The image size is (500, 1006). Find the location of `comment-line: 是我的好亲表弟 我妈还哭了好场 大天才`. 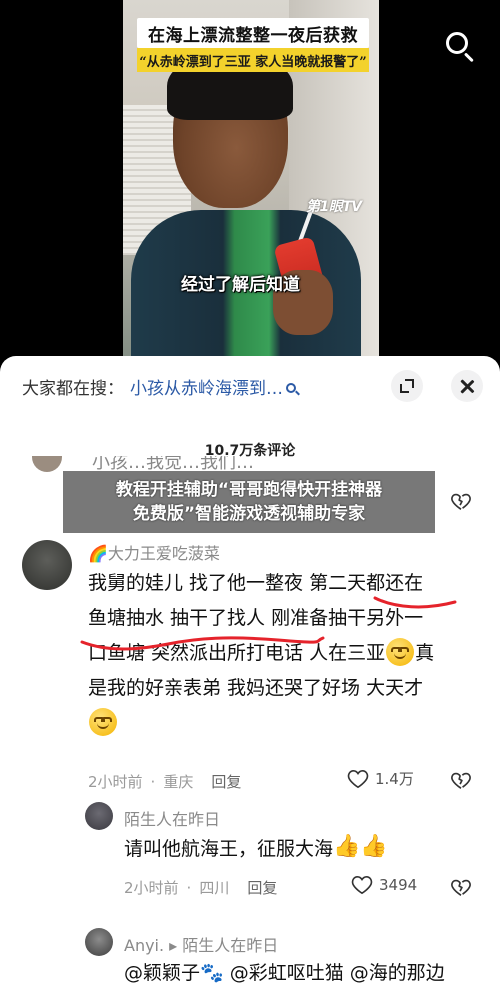

comment-line: 是我的好亲表弟 我妈还哭了好场 大天才 is located at coordinates (256, 688).